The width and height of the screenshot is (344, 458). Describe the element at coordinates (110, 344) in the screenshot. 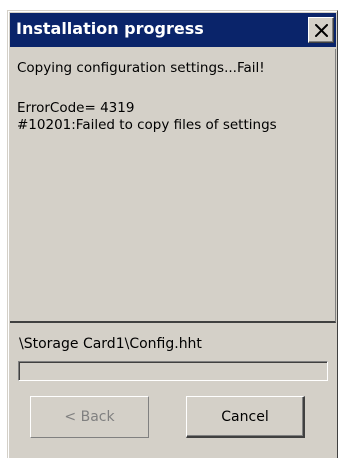

I see `current-file-path: \Storage Card1\Config.hht` at that location.